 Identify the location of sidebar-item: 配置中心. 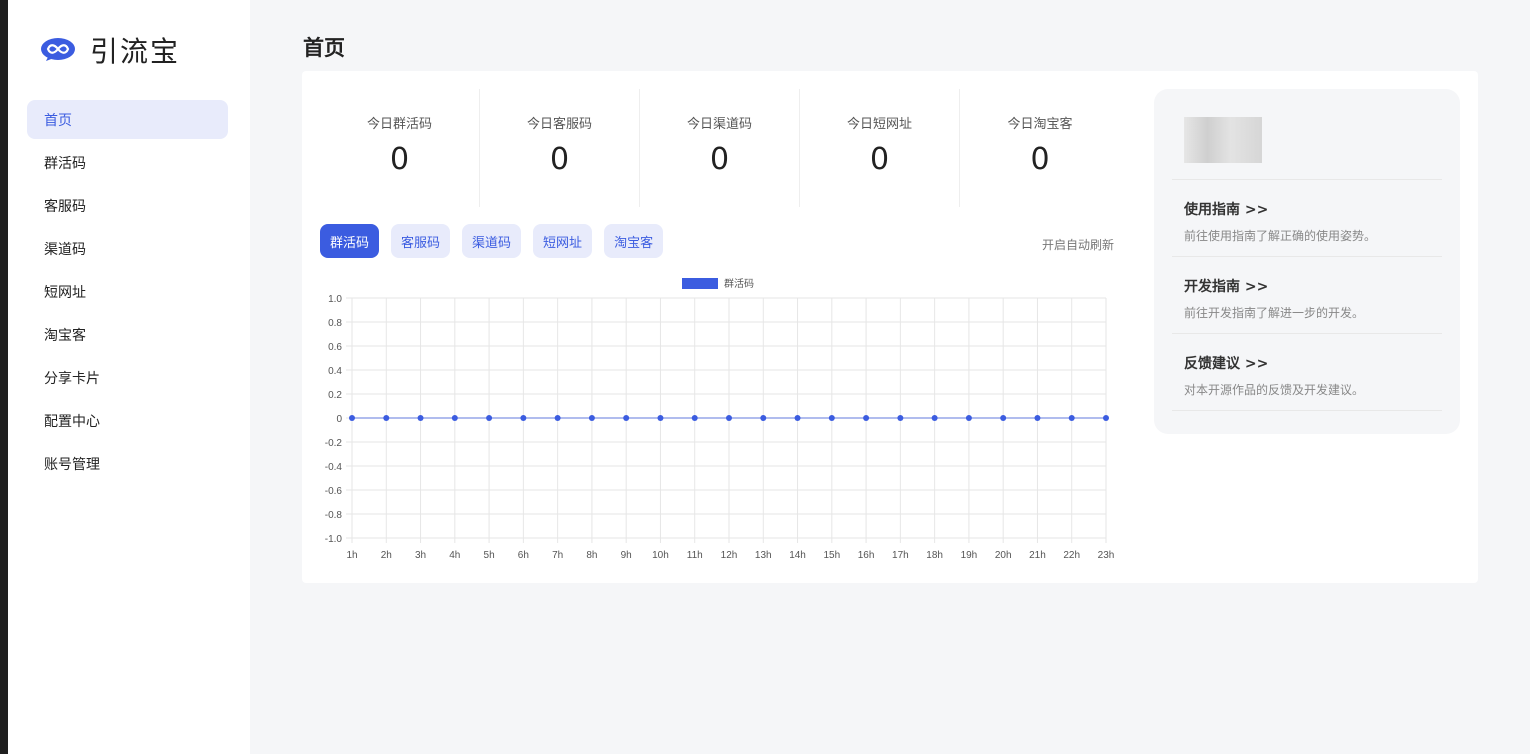
(127, 420).